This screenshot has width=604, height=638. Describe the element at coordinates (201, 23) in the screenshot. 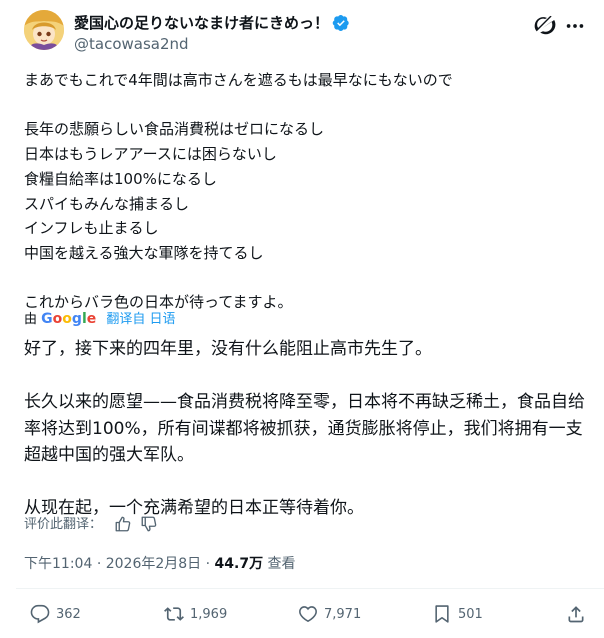

I see `author-display-name: 愛国心の足りないなまけ者にきめっ！` at that location.